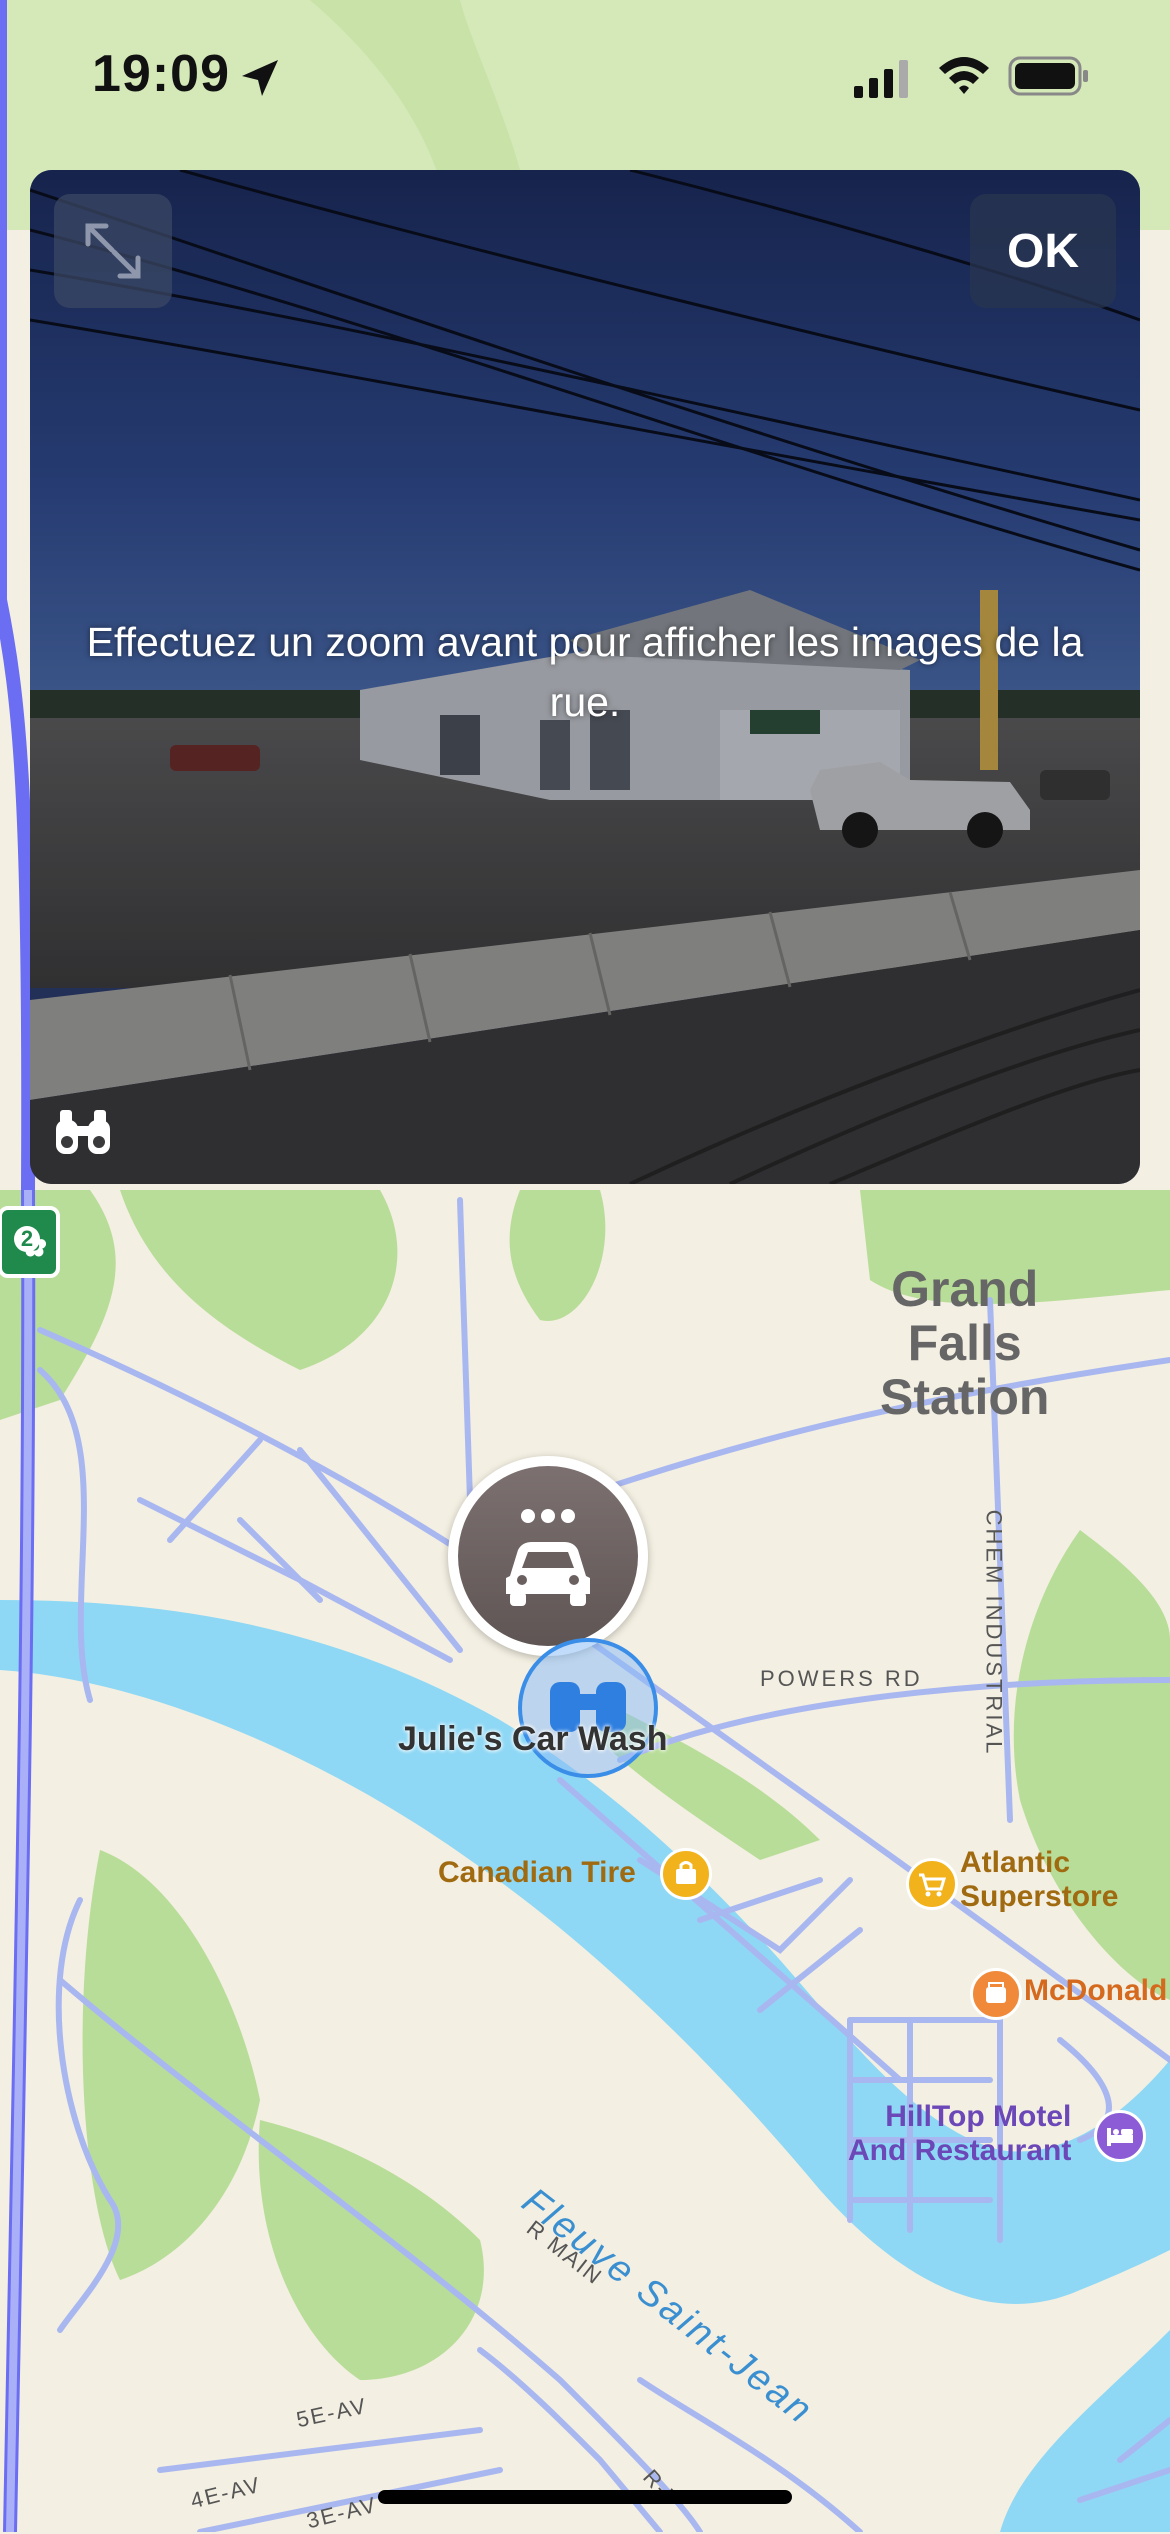 This screenshot has width=1170, height=2534. What do you see at coordinates (965, 1343) in the screenshot?
I see `area-label-grand-falls: Grand Falls Station` at bounding box center [965, 1343].